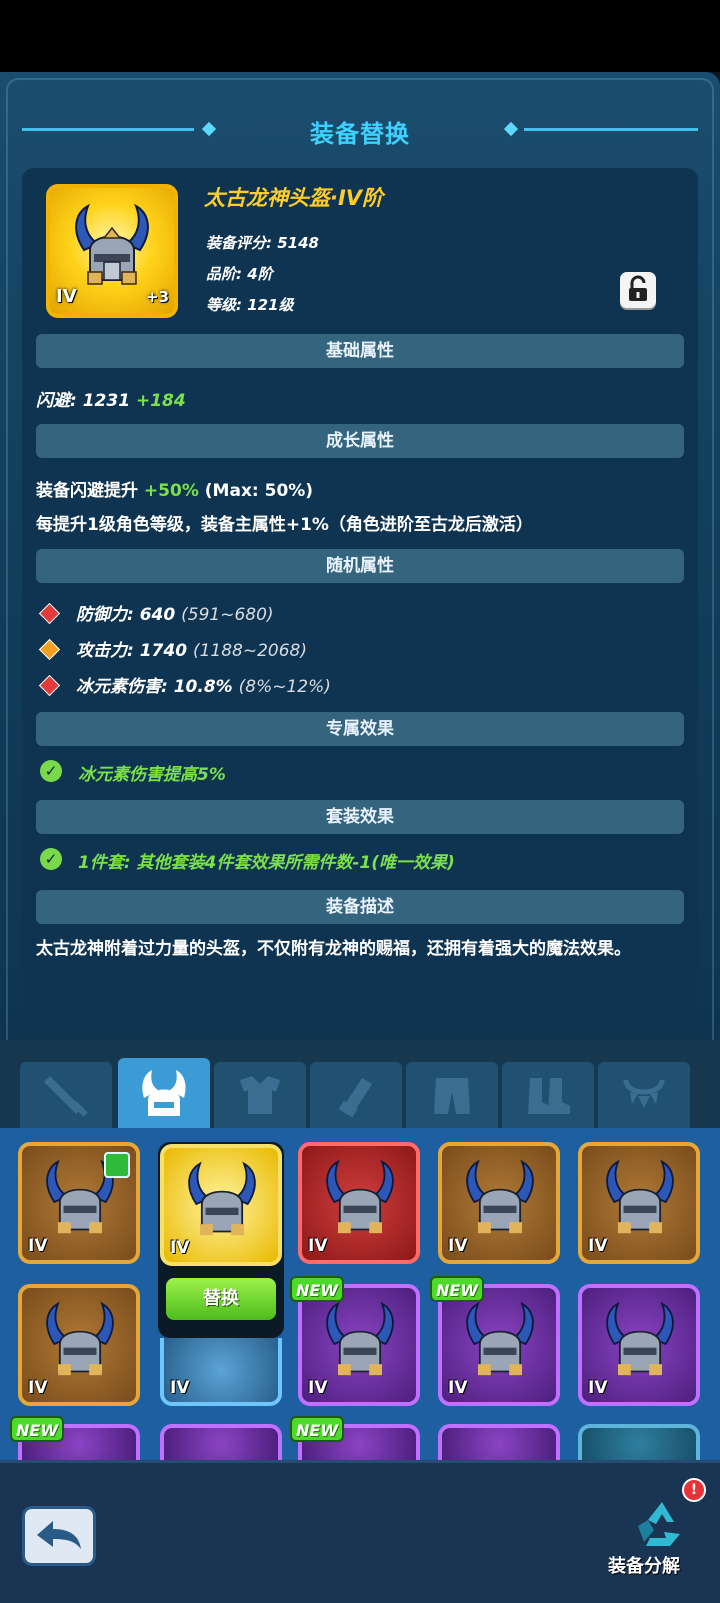  I want to click on sword-icon, so click(66, 1096).